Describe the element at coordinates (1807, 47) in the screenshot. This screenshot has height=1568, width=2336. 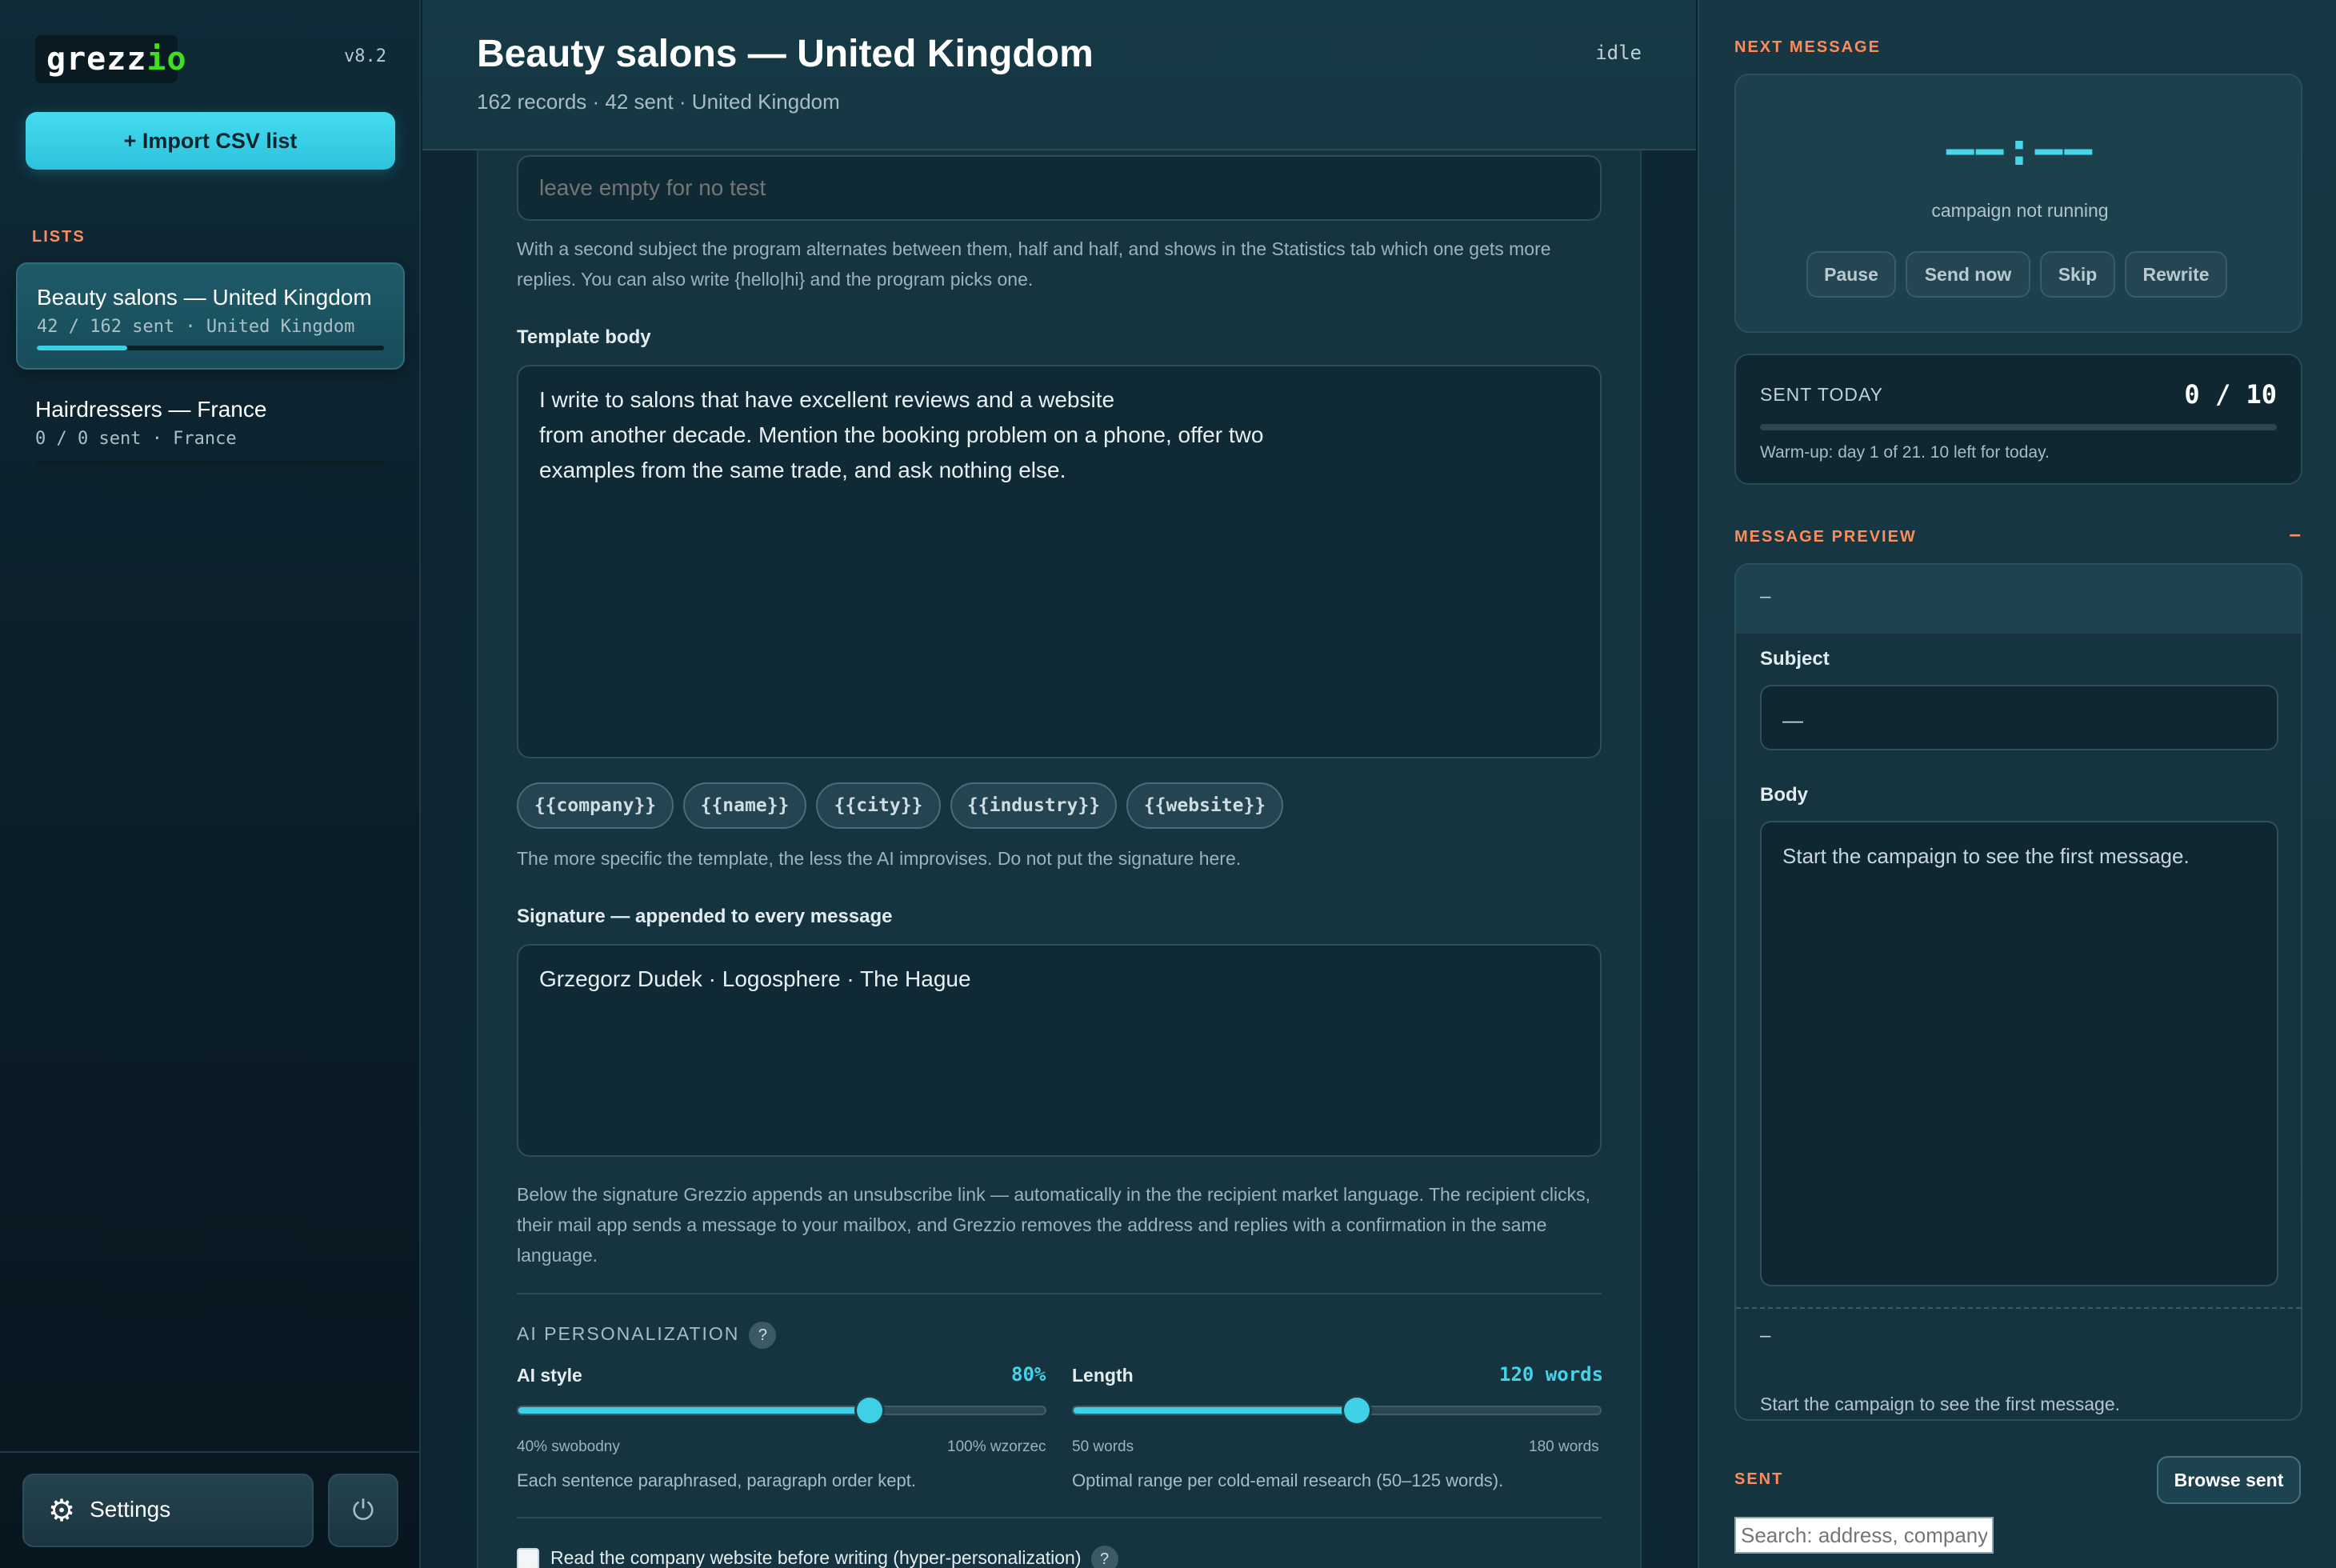
I see `next-message-label: NEXT MESSAGE` at that location.